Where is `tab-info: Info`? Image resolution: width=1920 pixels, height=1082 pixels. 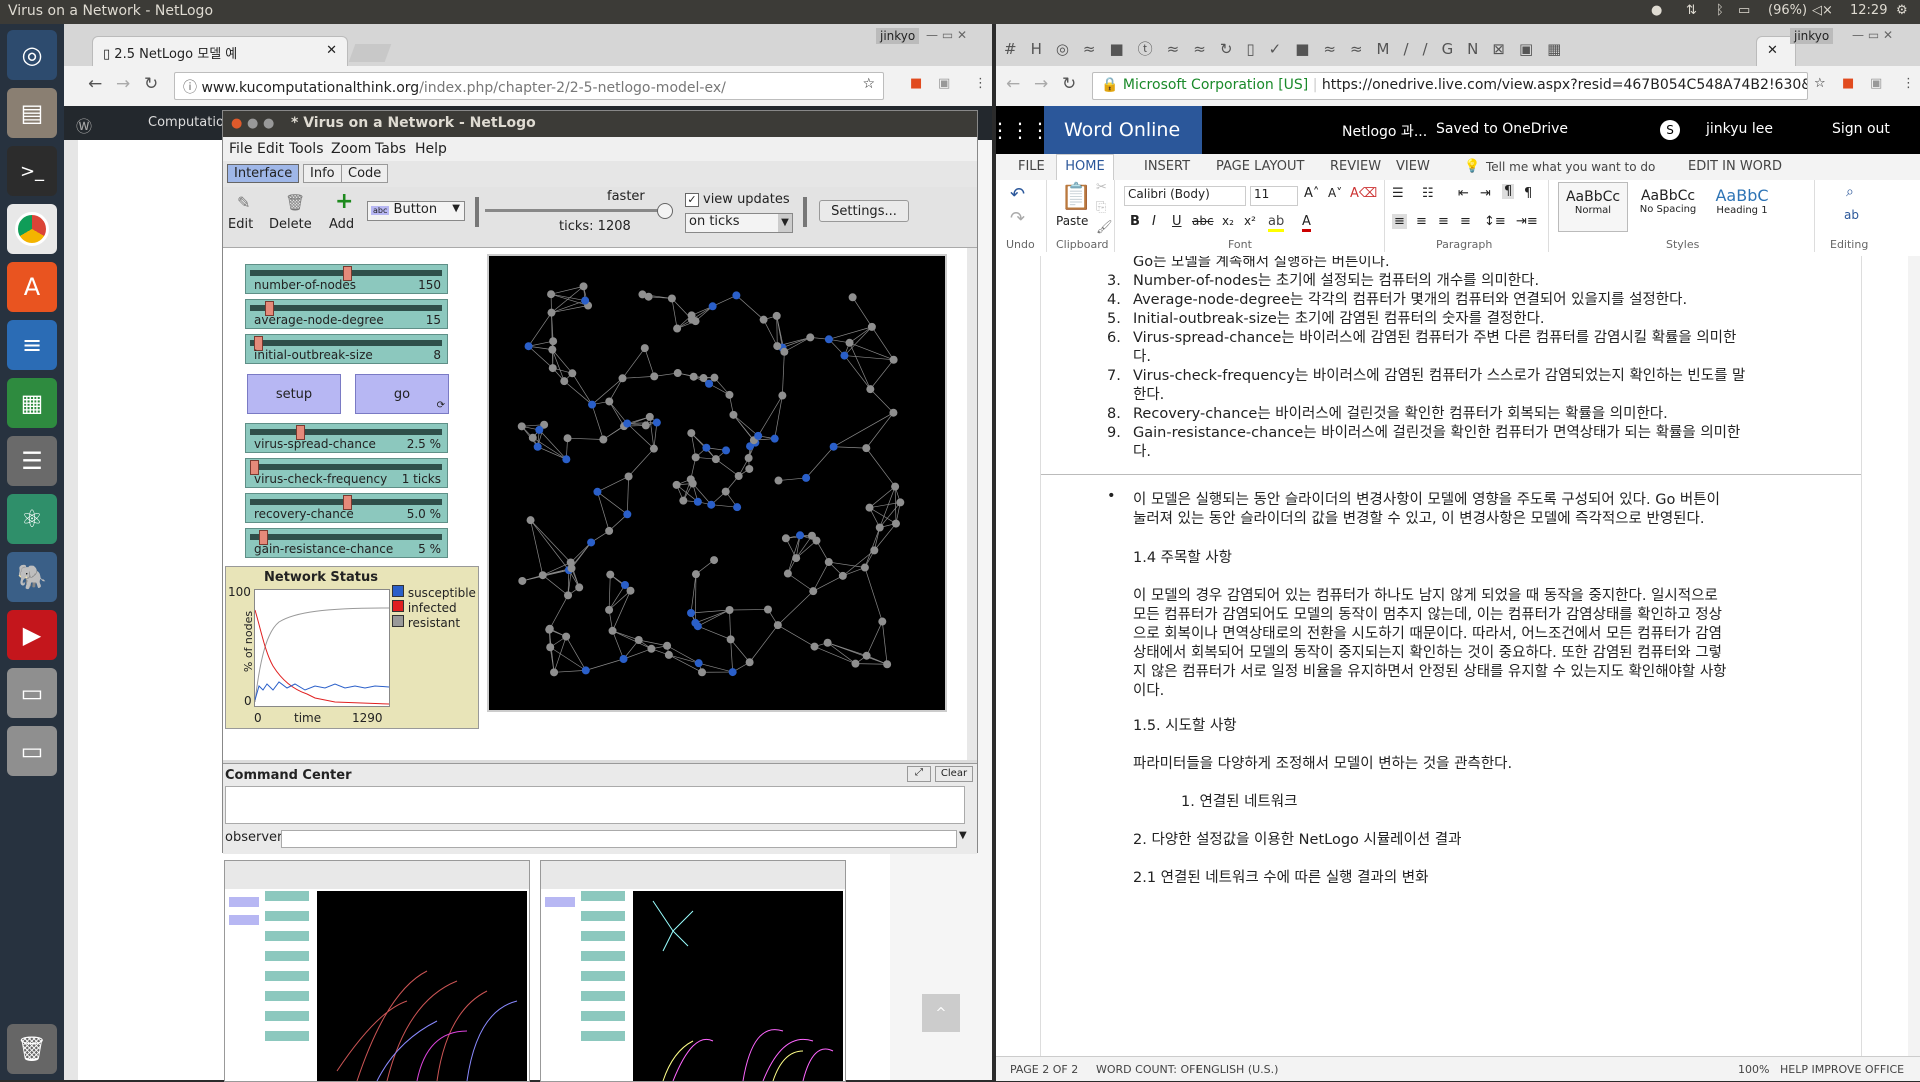
tab-info: Info is located at coordinates (322, 173).